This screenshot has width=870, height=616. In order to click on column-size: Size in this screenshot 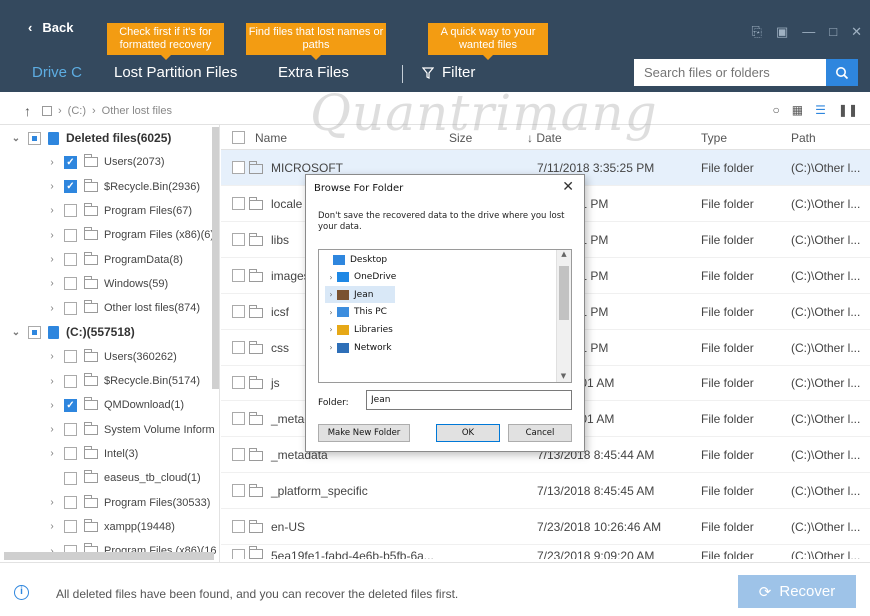, I will do `click(460, 138)`.